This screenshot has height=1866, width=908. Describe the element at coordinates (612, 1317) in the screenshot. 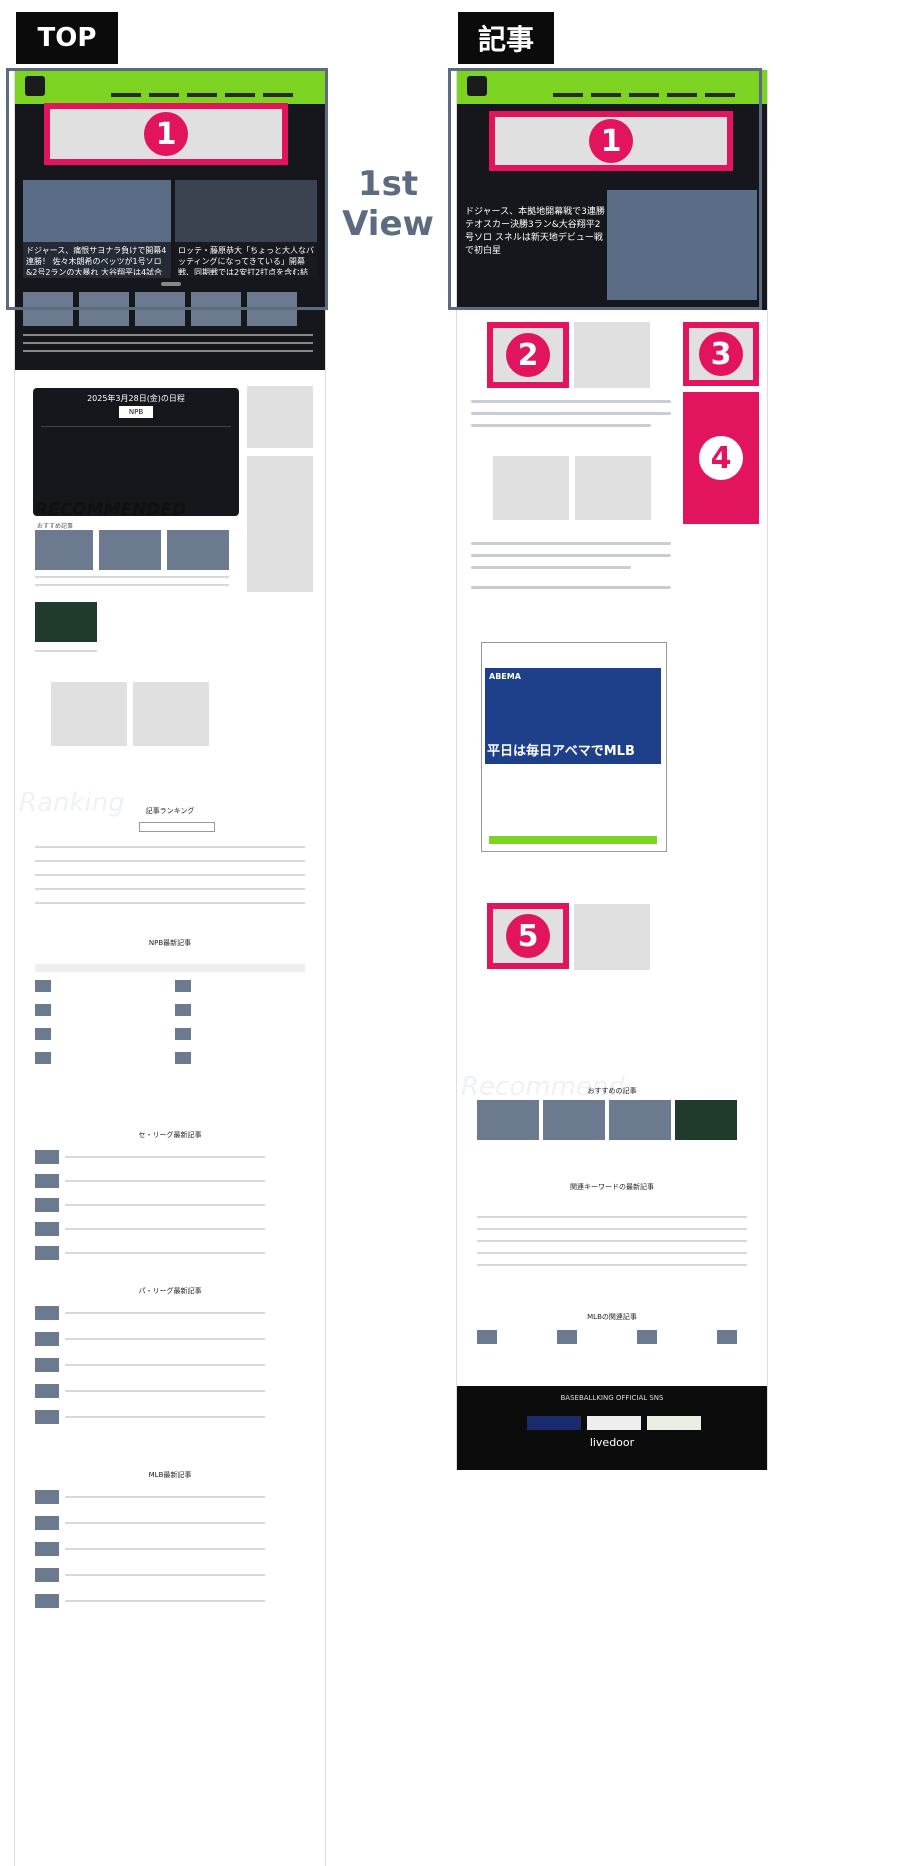

I see `mlb-related-title: MLBの関連記事` at that location.